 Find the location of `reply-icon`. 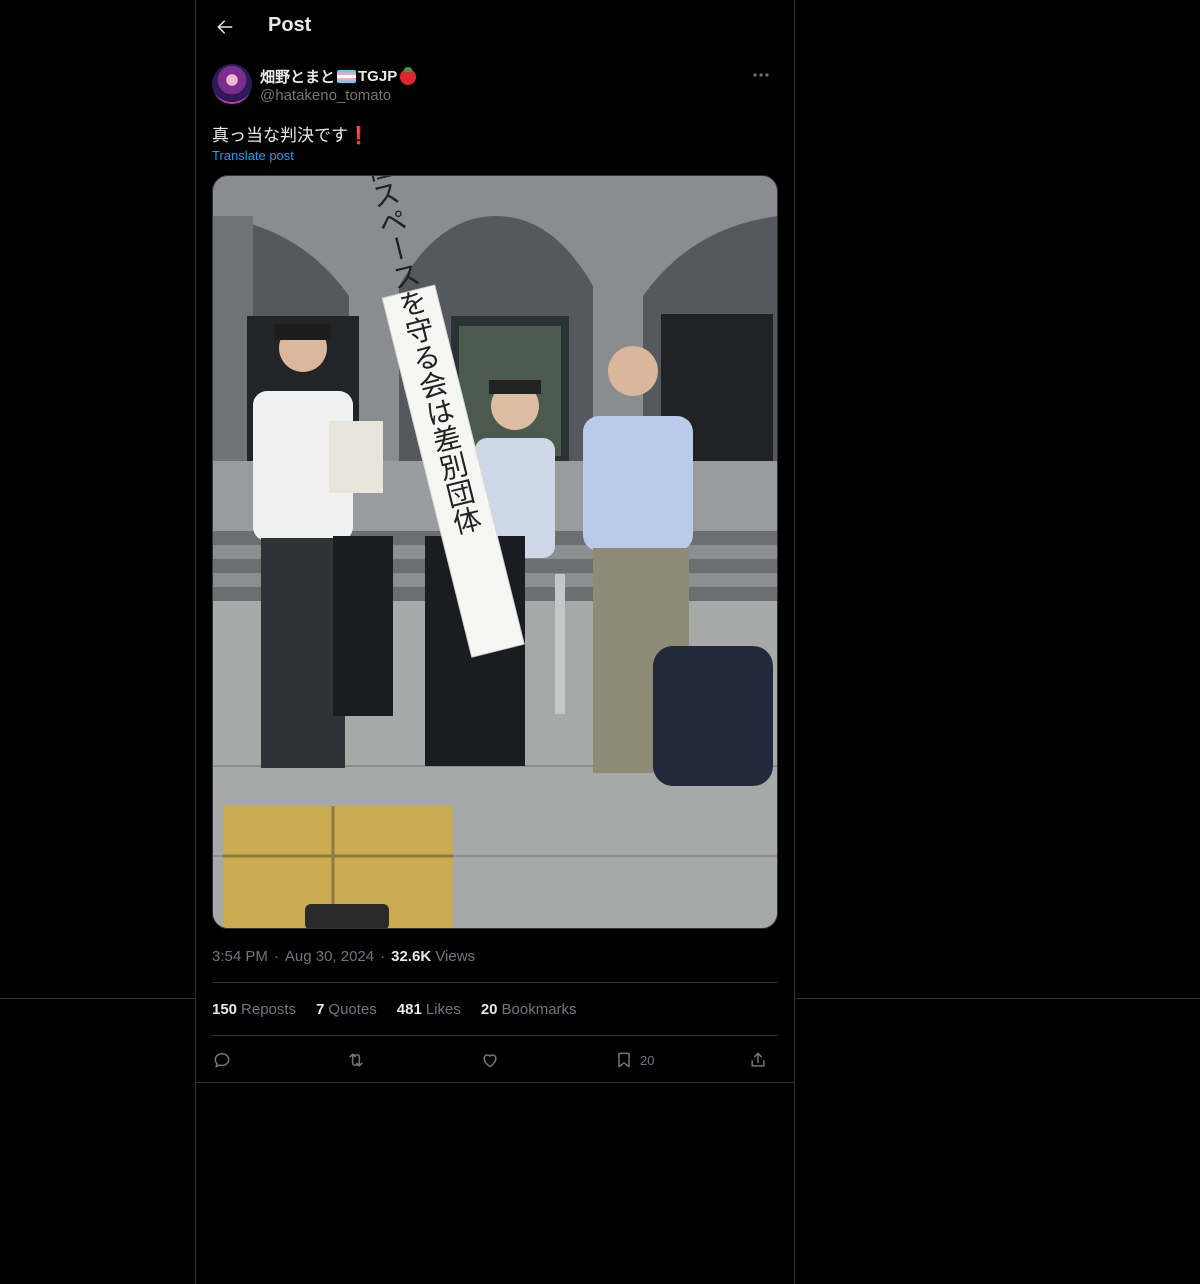

reply-icon is located at coordinates (222, 1060).